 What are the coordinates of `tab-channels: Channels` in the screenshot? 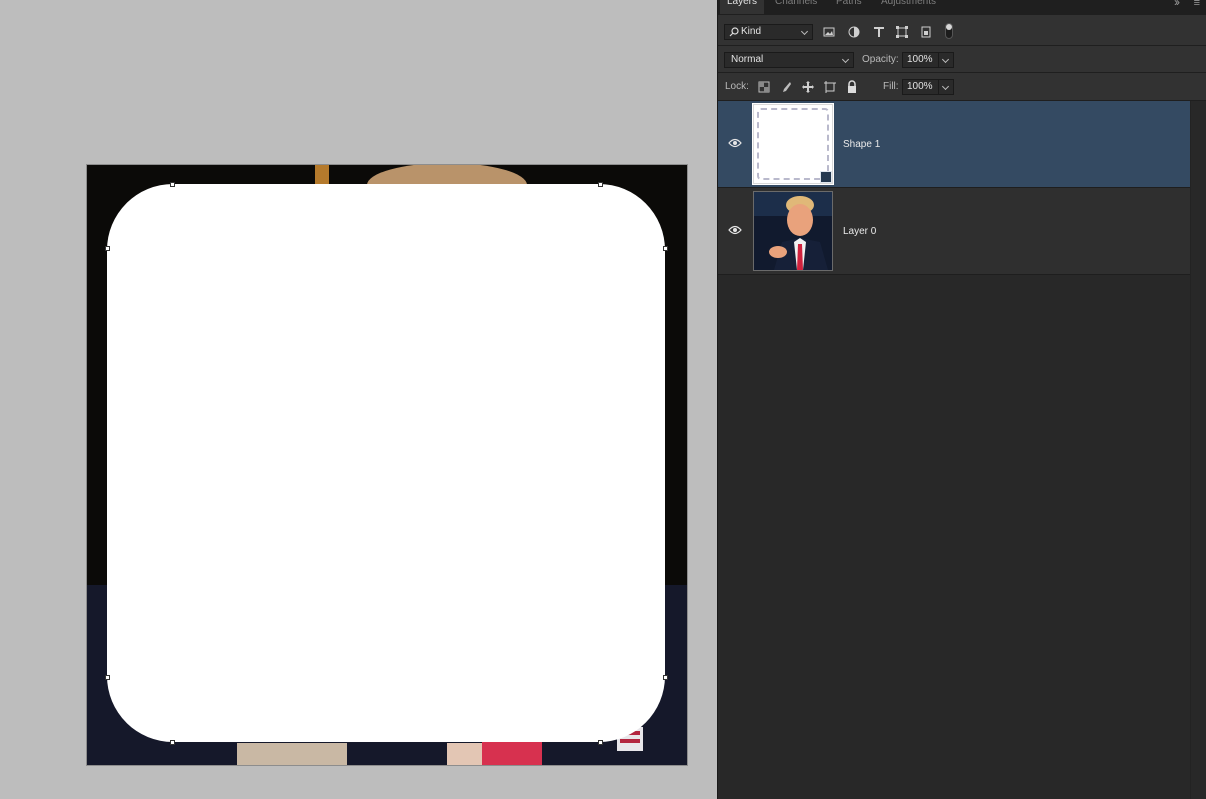 It's located at (796, 7).